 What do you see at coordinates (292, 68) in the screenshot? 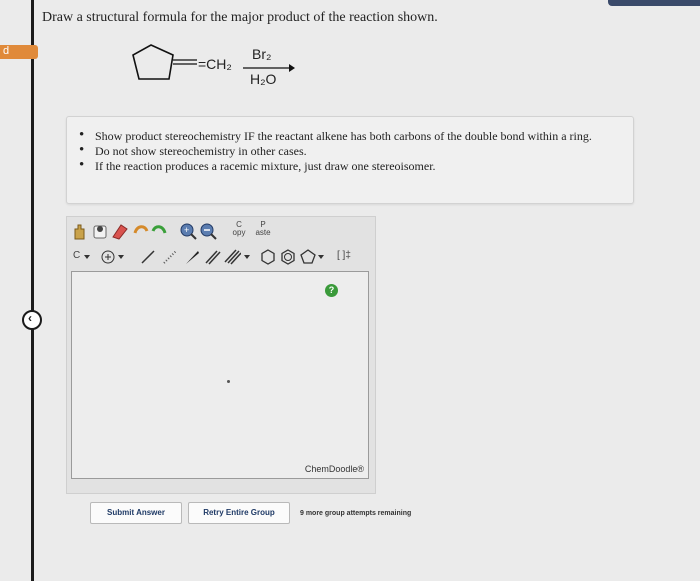
I see `arrow-head-icon` at bounding box center [292, 68].